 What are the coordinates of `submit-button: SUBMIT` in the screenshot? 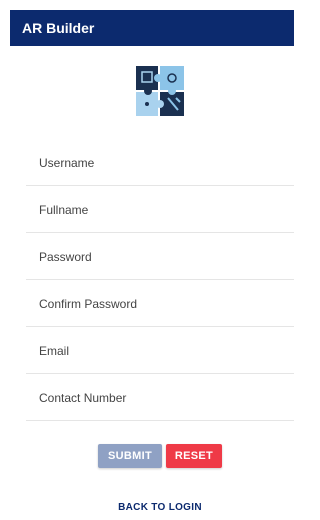 It's located at (130, 456).